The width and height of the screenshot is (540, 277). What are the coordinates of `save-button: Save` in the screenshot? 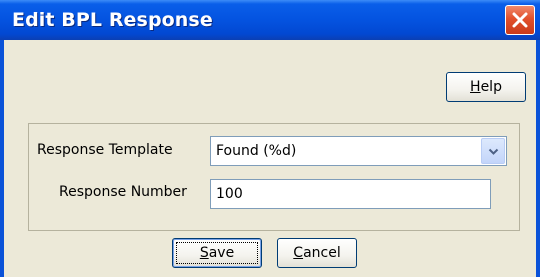 It's located at (217, 253).